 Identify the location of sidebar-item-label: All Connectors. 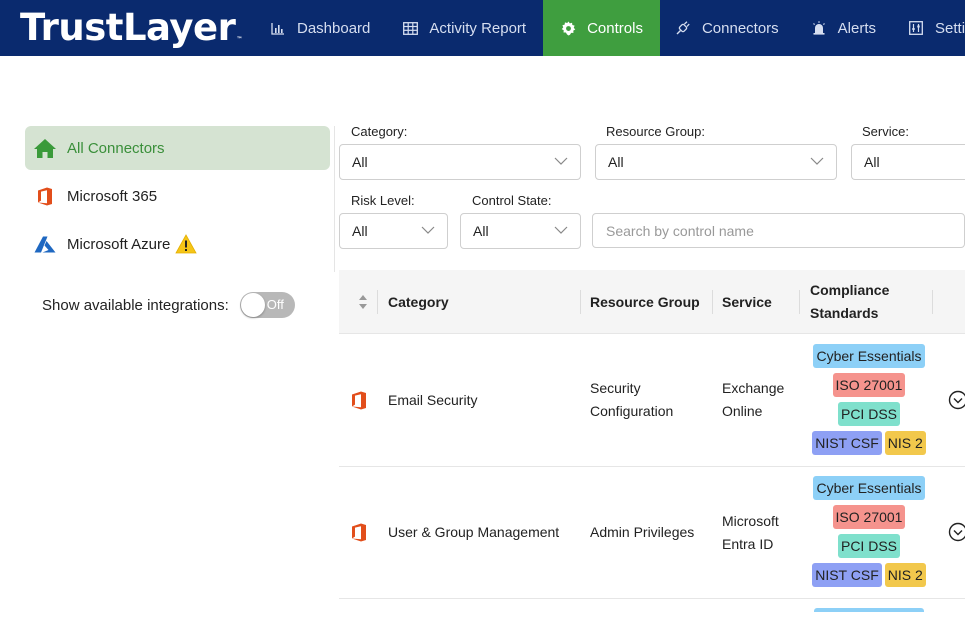
(116, 148).